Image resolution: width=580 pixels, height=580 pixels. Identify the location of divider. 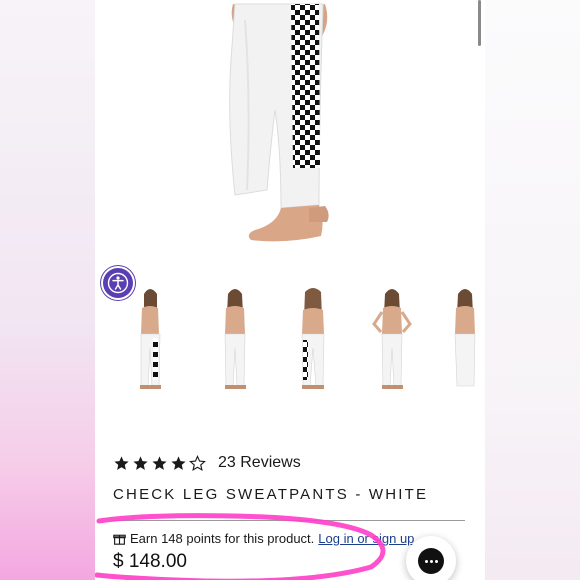
(289, 520).